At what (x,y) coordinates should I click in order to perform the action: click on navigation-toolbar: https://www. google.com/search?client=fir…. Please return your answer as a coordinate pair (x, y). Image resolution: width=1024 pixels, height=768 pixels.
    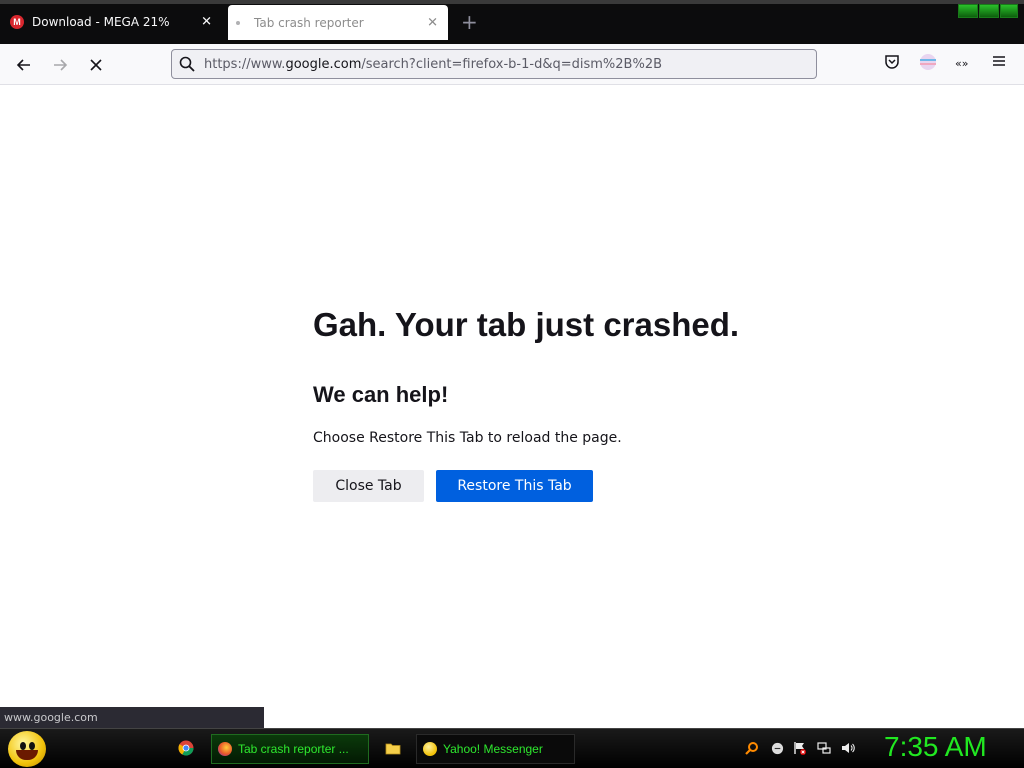
    Looking at the image, I should click on (512, 64).